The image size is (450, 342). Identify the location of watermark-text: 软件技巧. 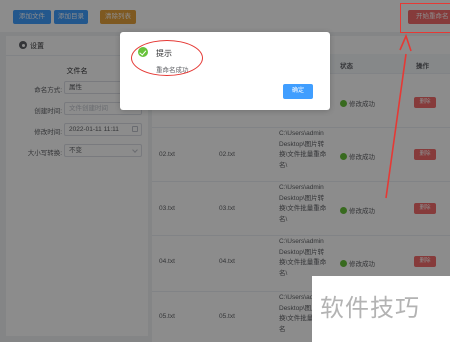
(370, 308).